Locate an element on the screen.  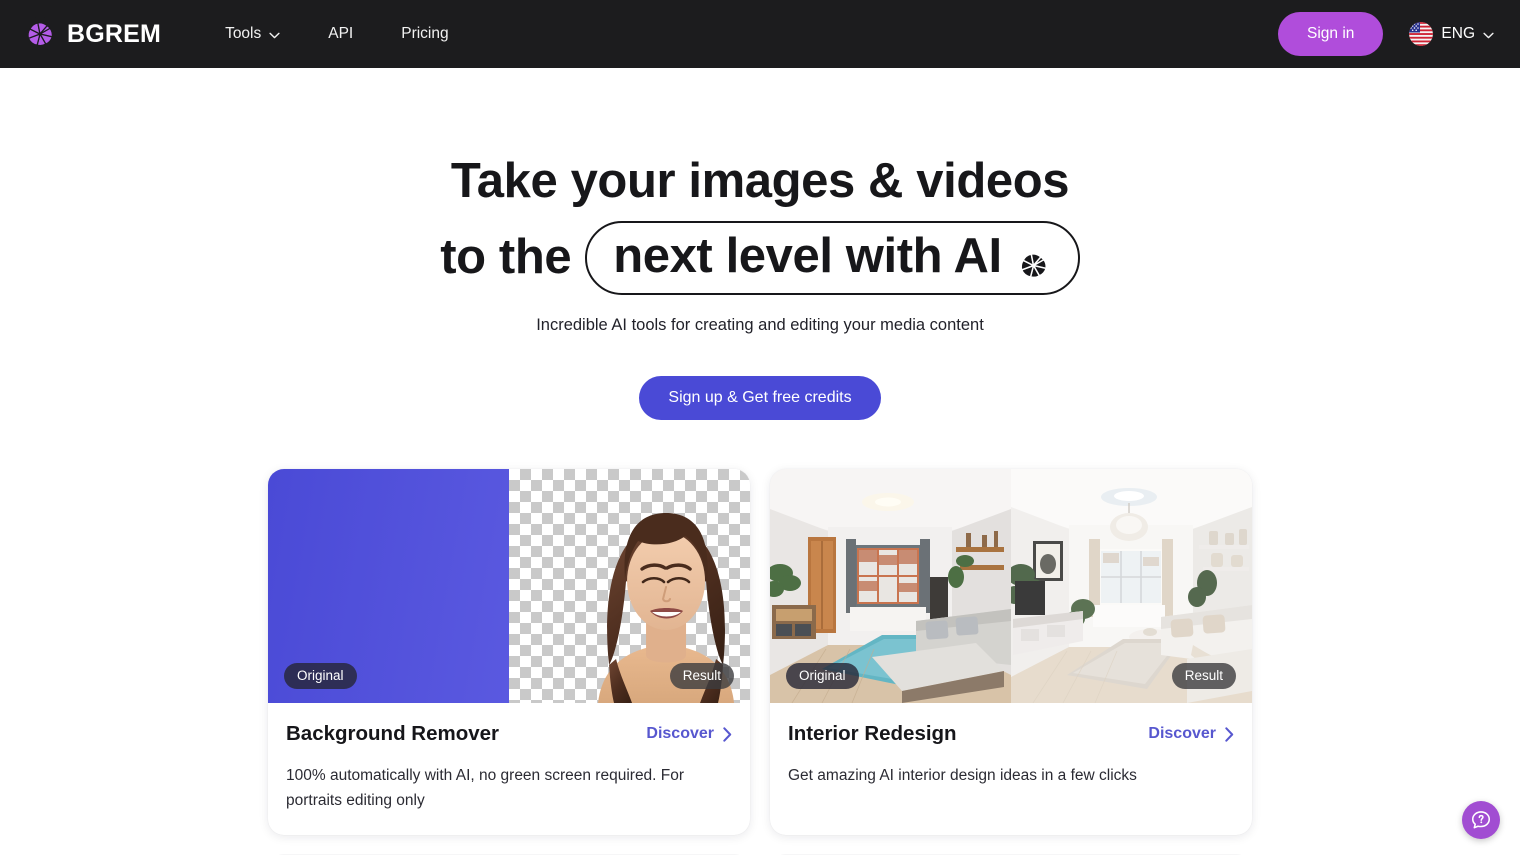
brand-logo: BGREM is located at coordinates (91, 34).